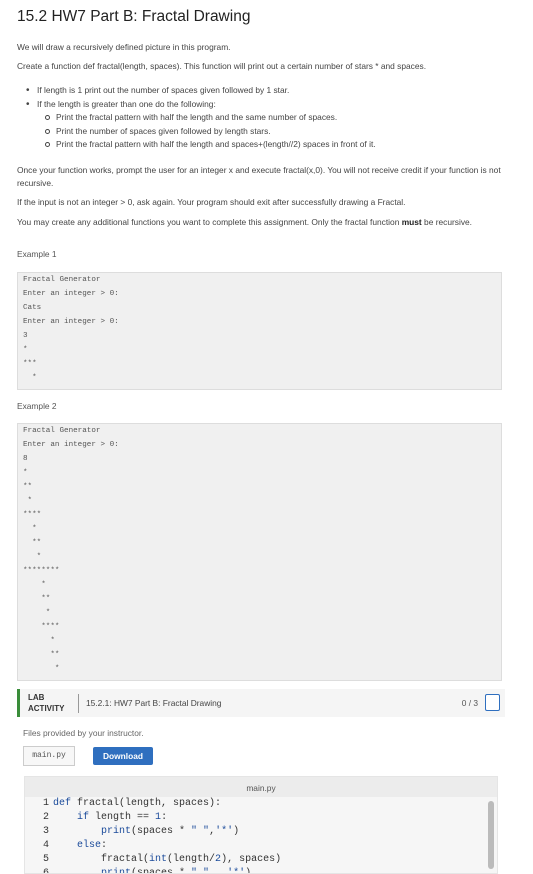 The width and height of the screenshot is (533, 874). Describe the element at coordinates (37, 406) in the screenshot. I see `example-2-label: Example 2` at that location.